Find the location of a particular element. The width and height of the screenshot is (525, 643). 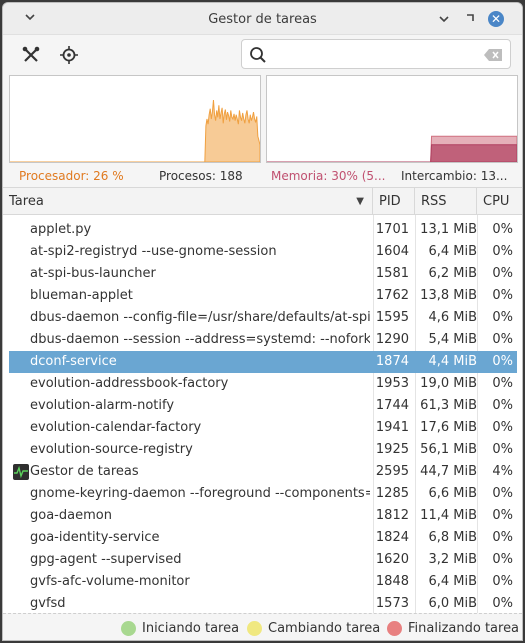

cell-task: dconf-service is located at coordinates (73, 361).